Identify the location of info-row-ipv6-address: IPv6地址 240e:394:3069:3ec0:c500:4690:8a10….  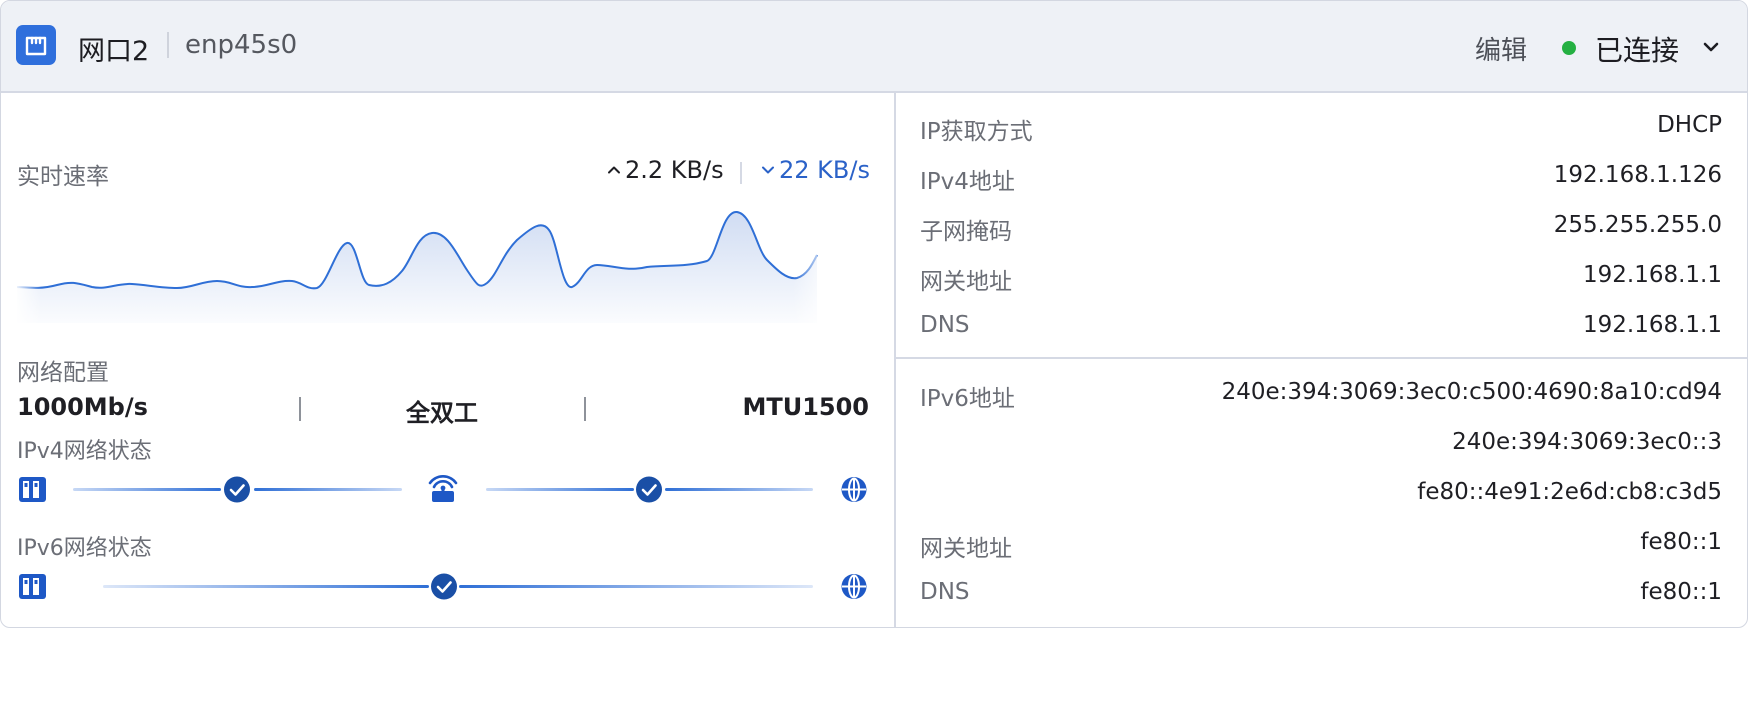
(1321, 393).